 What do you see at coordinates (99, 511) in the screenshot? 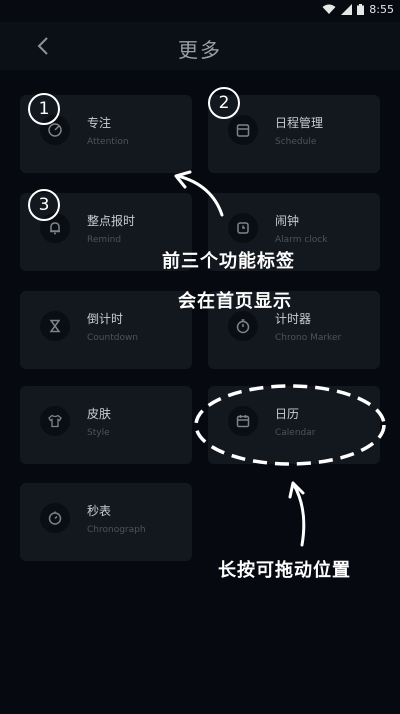
I see `feature-label: 秒表` at bounding box center [99, 511].